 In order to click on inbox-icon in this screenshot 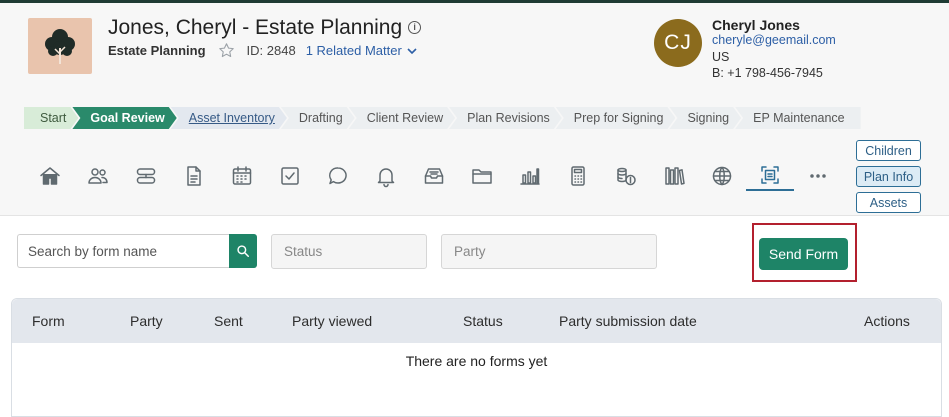, I will do `click(434, 176)`.